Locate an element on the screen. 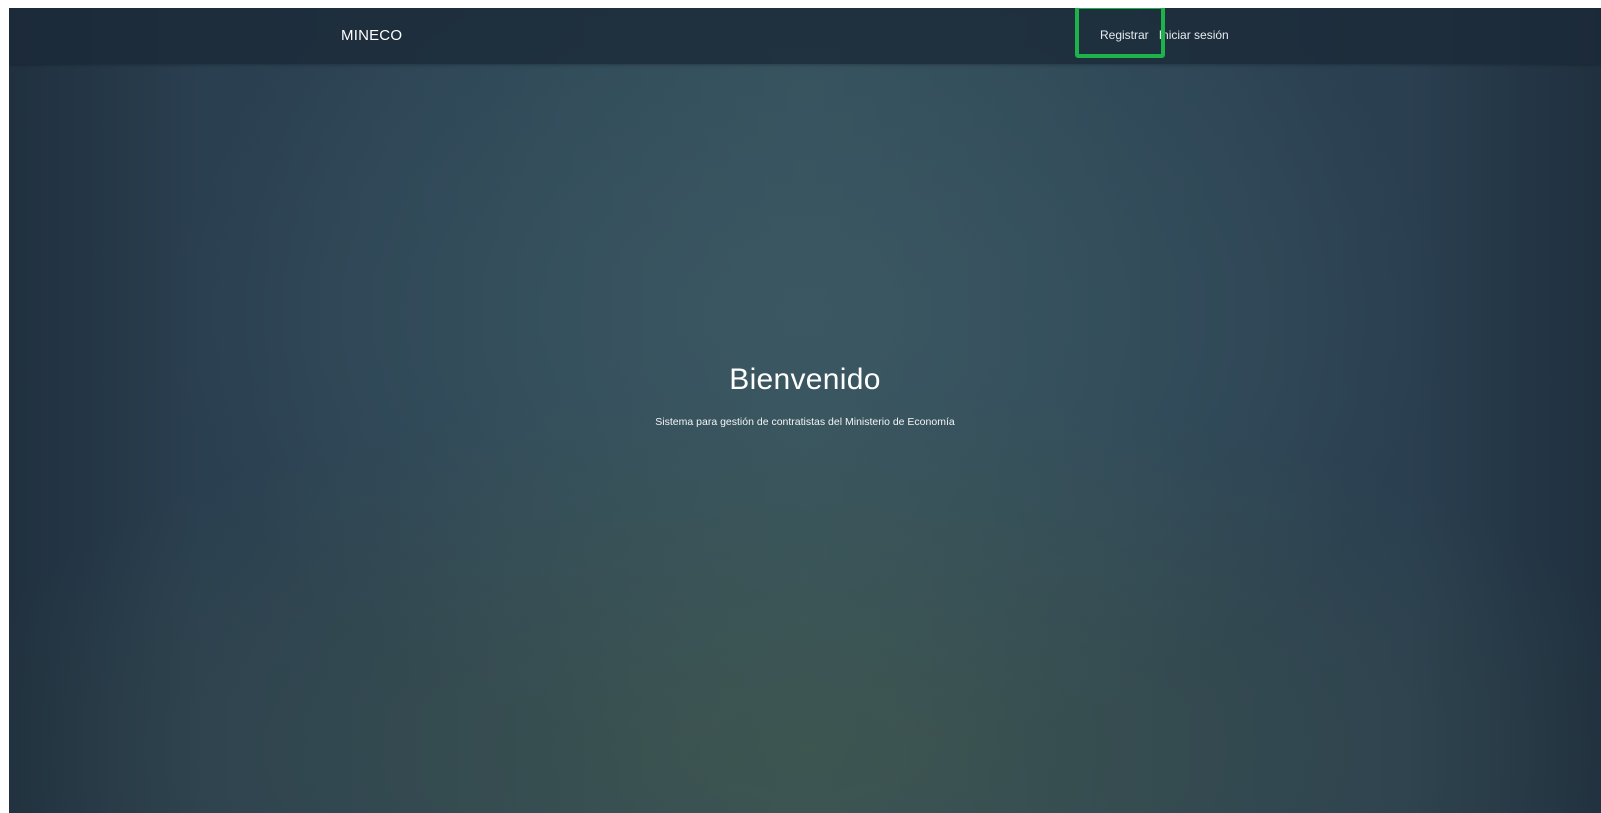 The height and width of the screenshot is (813, 1601). nav-links: Registrar Iniciar sesión is located at coordinates (1164, 35).